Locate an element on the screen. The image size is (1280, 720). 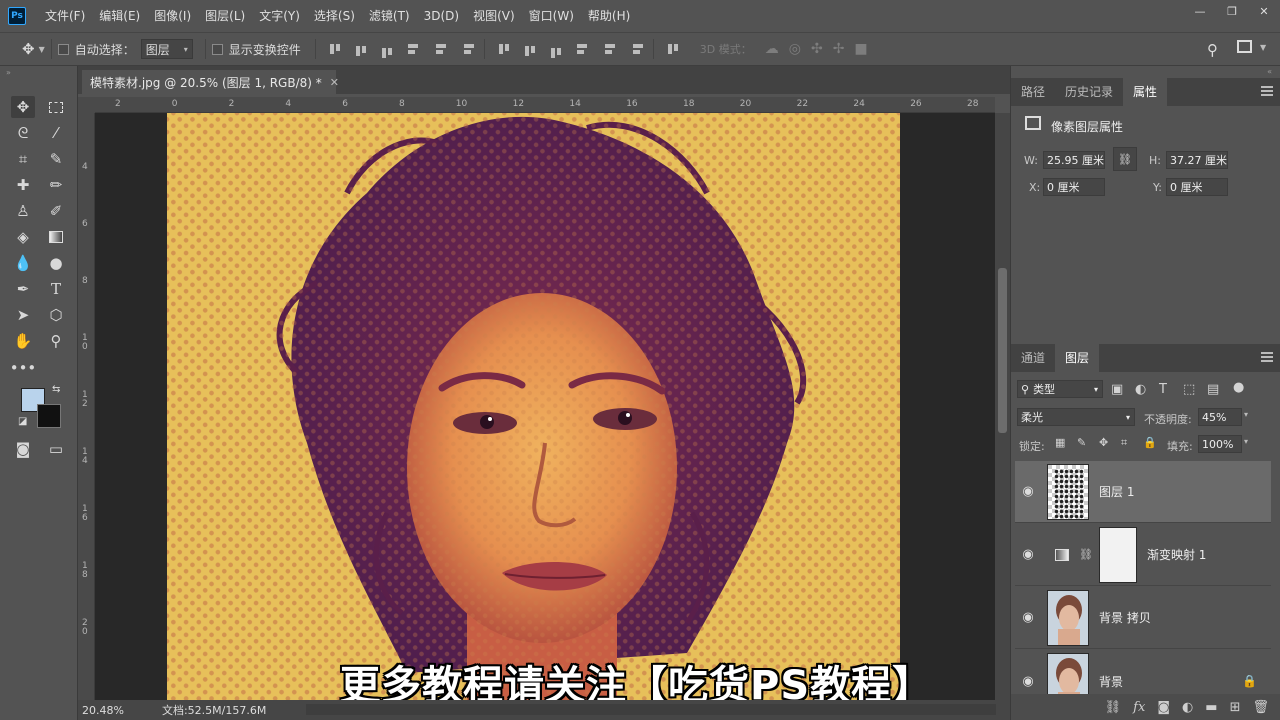
lock-transparent-icon: ▦ is located at coordinates (1060, 442).